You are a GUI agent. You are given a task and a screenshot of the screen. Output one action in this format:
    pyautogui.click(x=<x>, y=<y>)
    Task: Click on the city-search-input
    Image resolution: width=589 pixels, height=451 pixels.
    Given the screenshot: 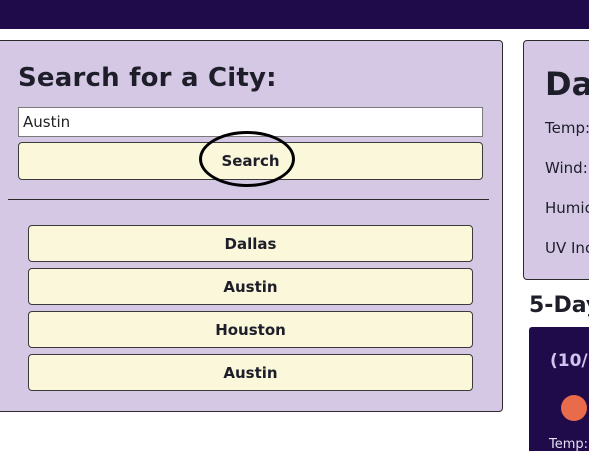 What is the action you would take?
    pyautogui.click(x=250, y=122)
    